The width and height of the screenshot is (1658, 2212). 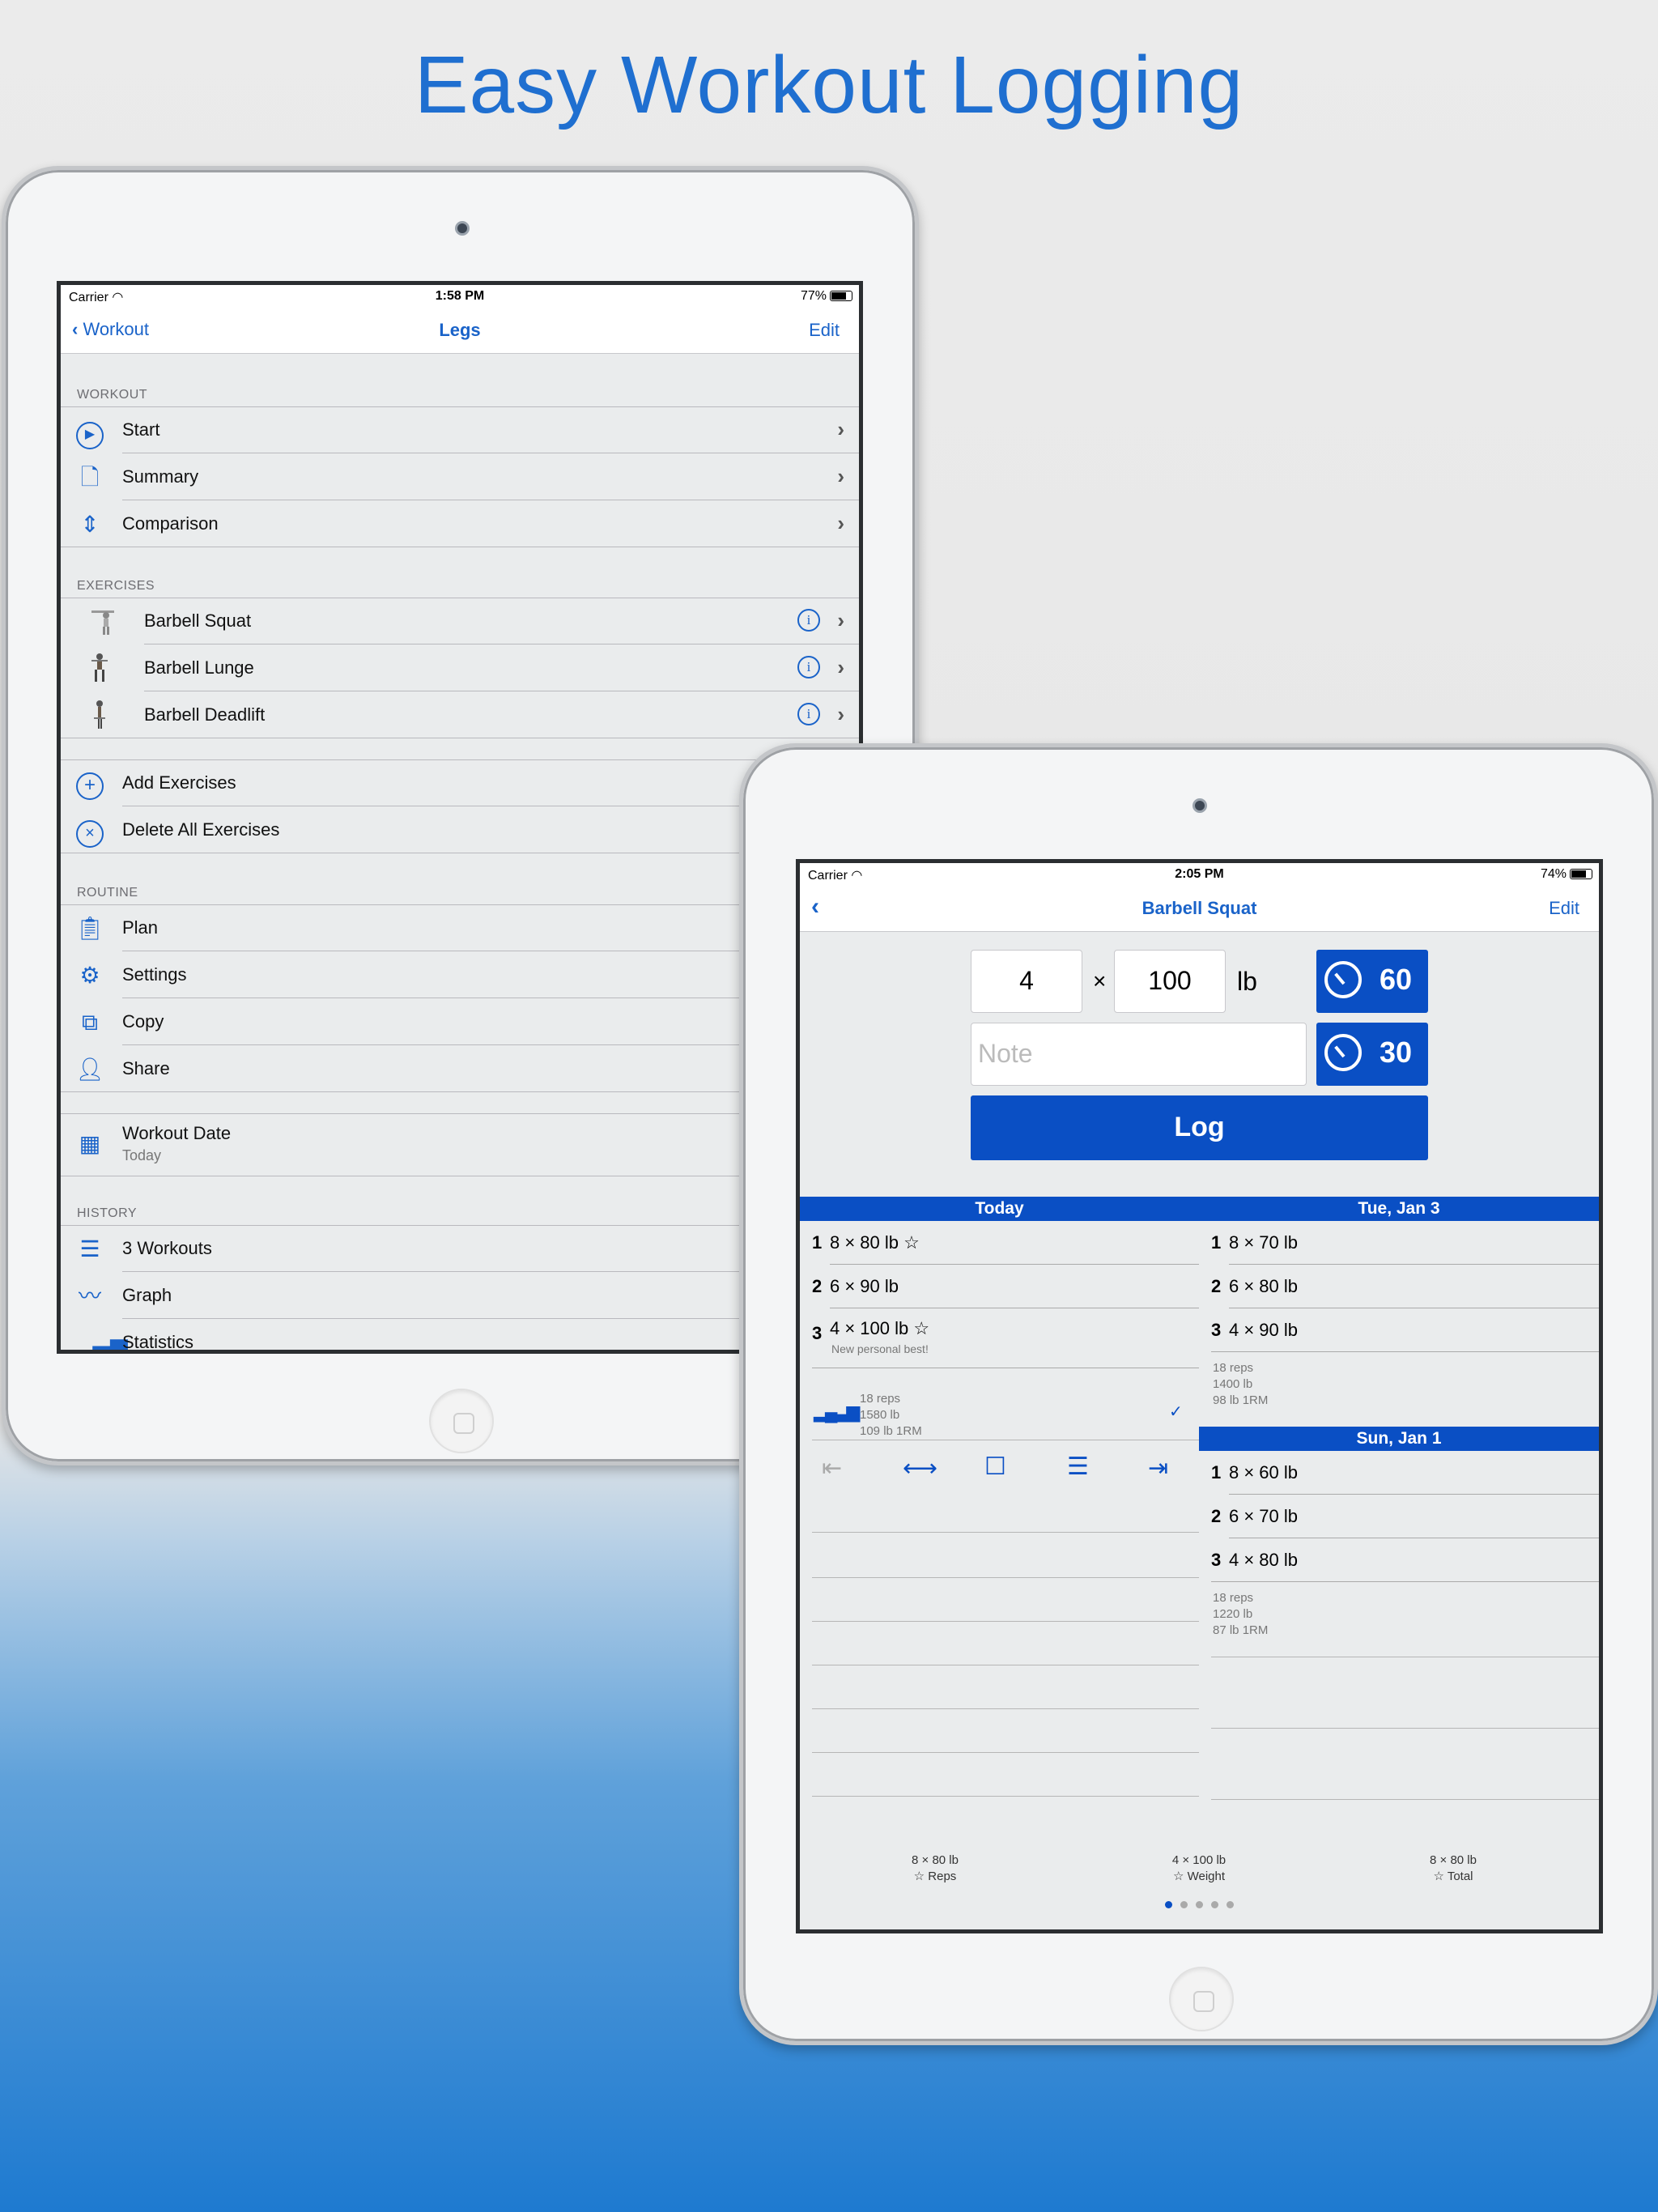 What do you see at coordinates (1405, 1287) in the screenshot?
I see `tue-set-2: 26 × 80 lb` at bounding box center [1405, 1287].